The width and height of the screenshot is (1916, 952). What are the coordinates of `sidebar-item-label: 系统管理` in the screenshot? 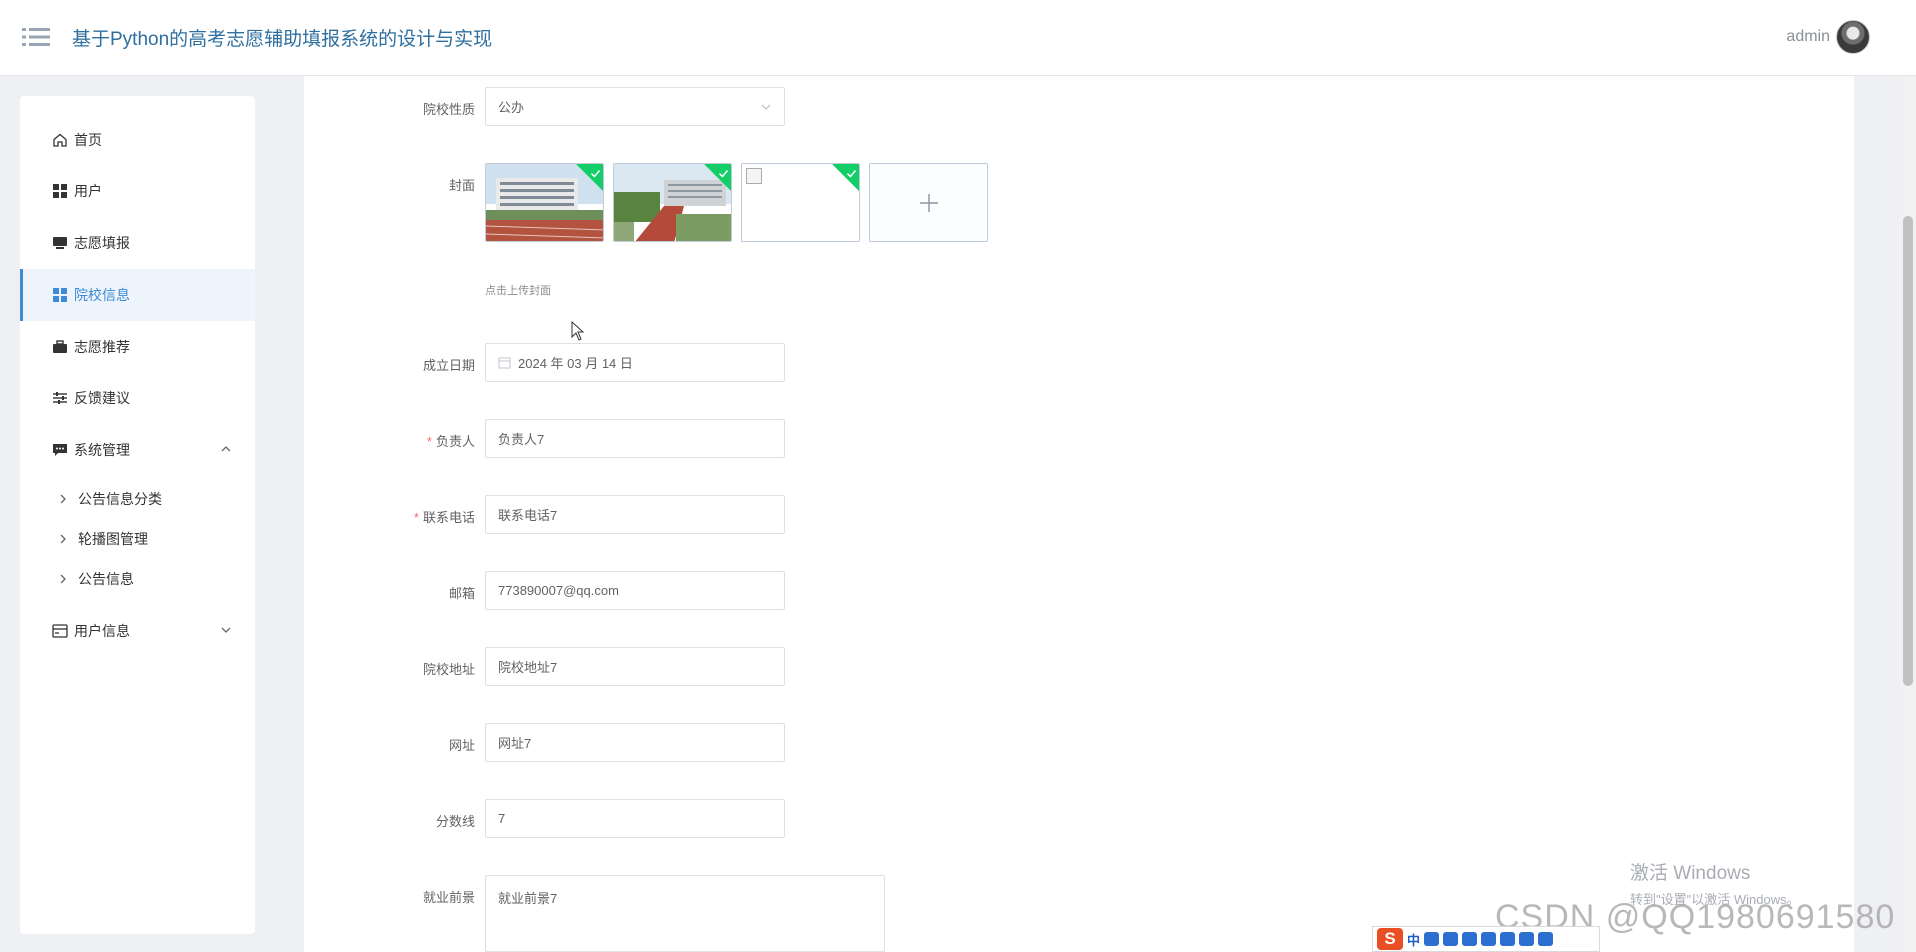 It's located at (102, 450).